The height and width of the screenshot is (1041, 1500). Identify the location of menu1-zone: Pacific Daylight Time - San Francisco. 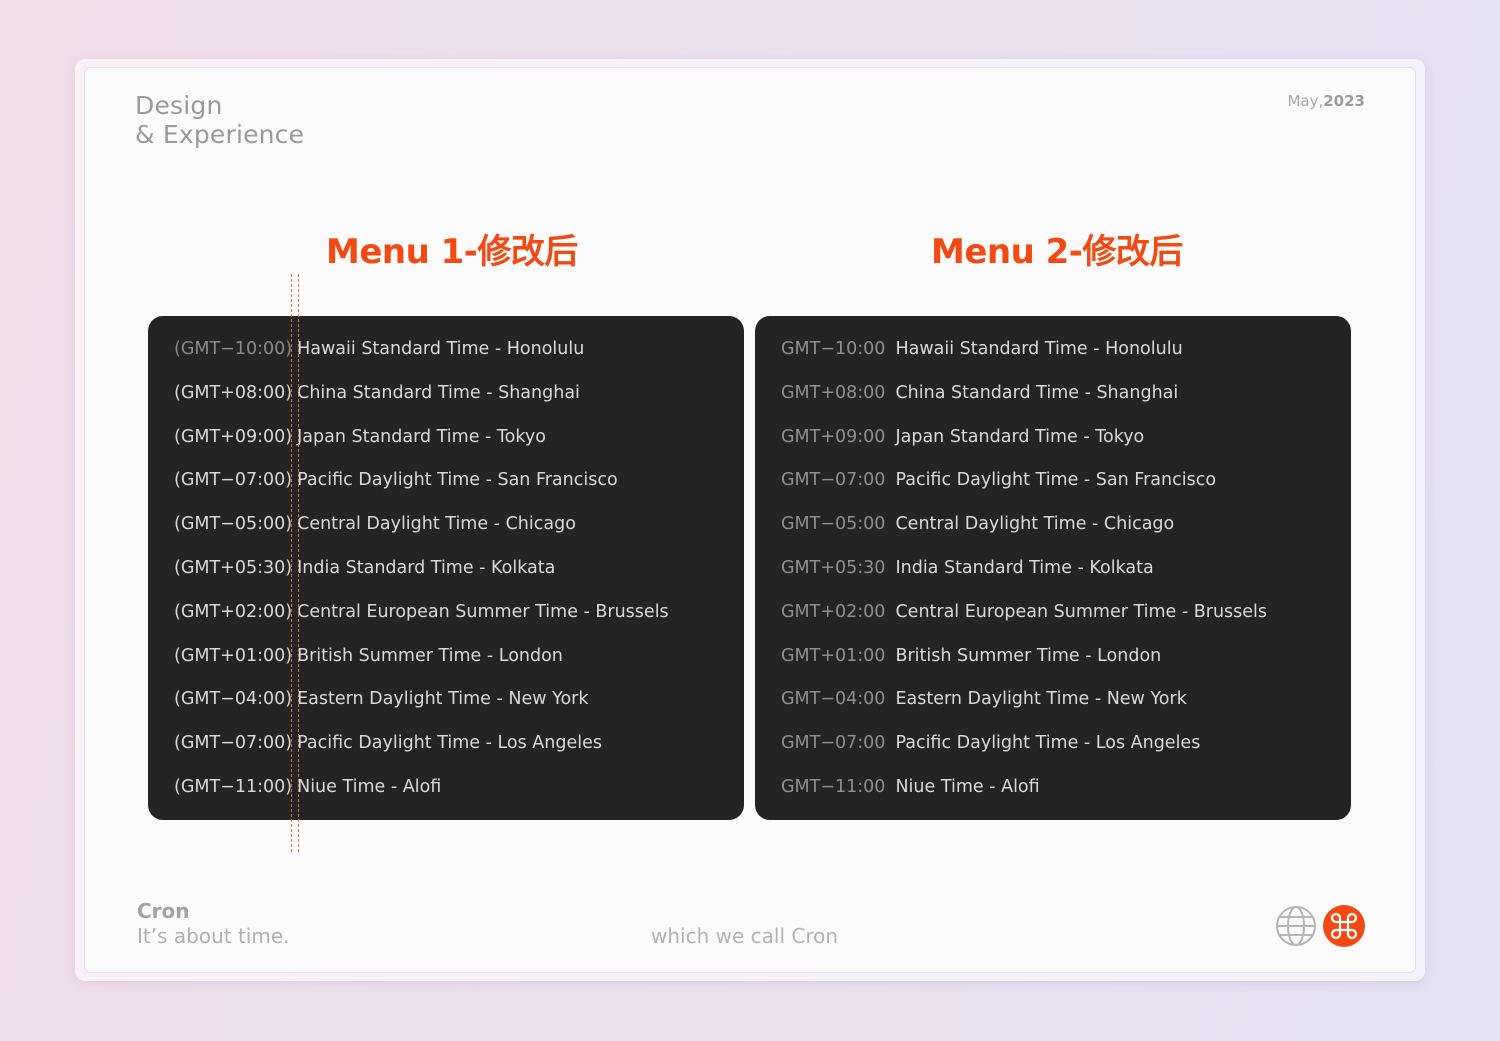
(457, 480).